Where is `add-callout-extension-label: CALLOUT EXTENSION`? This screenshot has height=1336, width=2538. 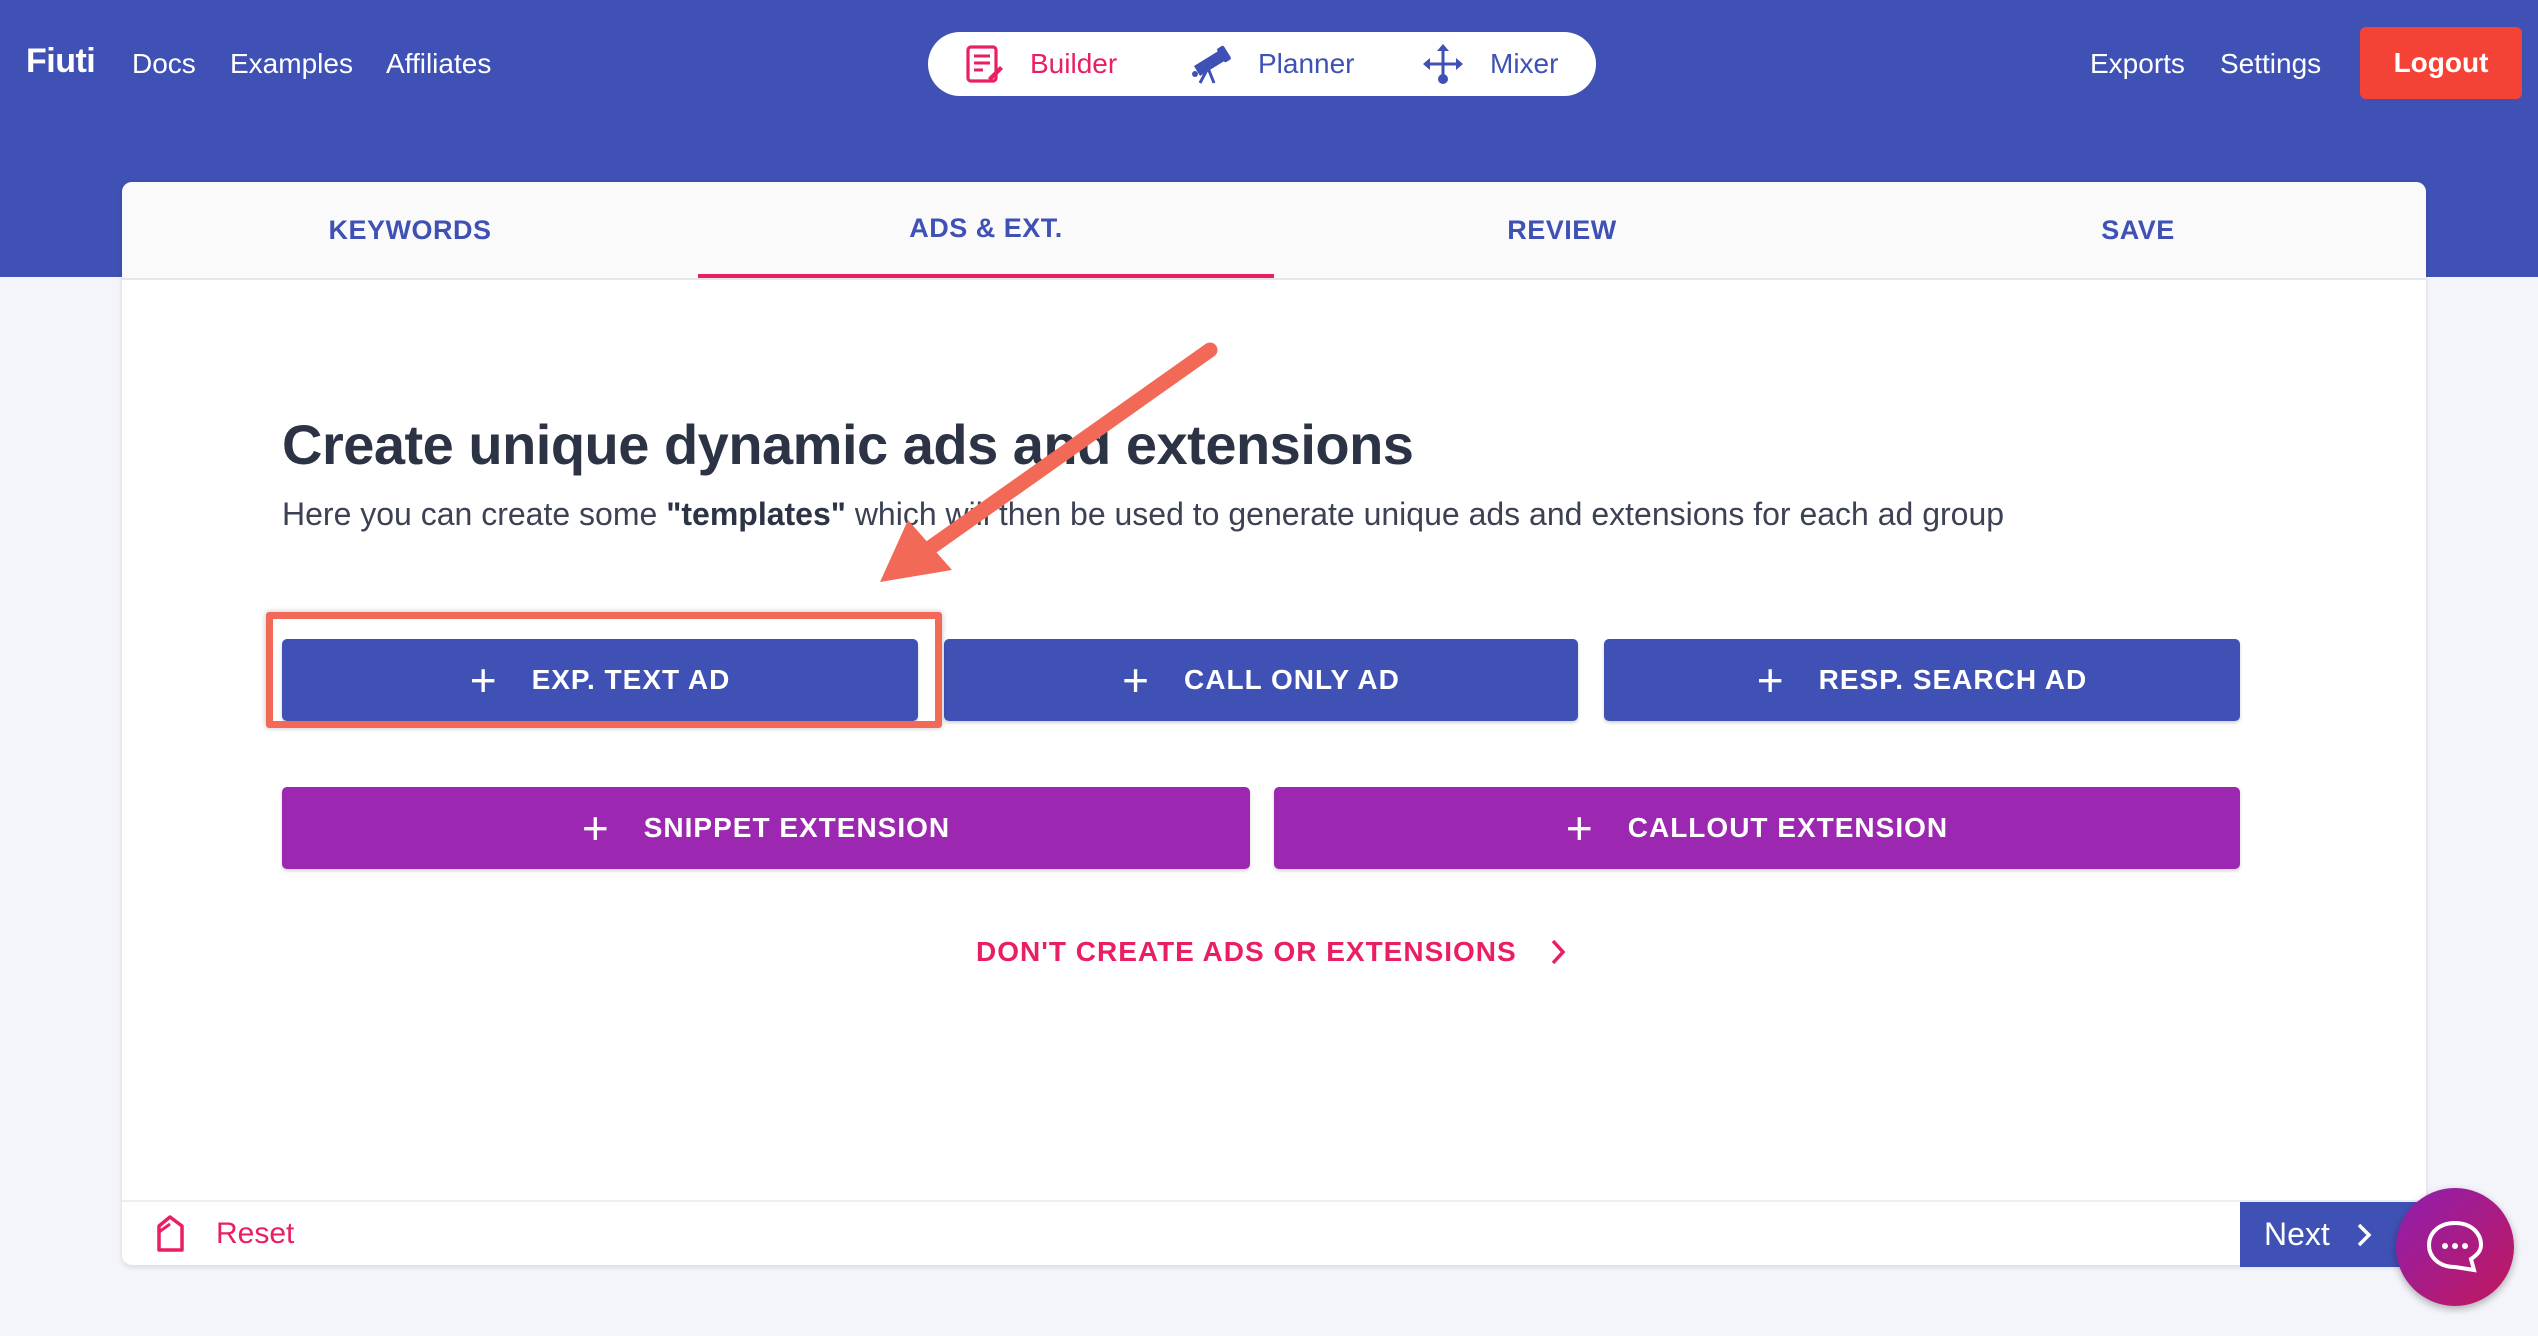
add-callout-extension-label: CALLOUT EXTENSION is located at coordinates (1788, 827).